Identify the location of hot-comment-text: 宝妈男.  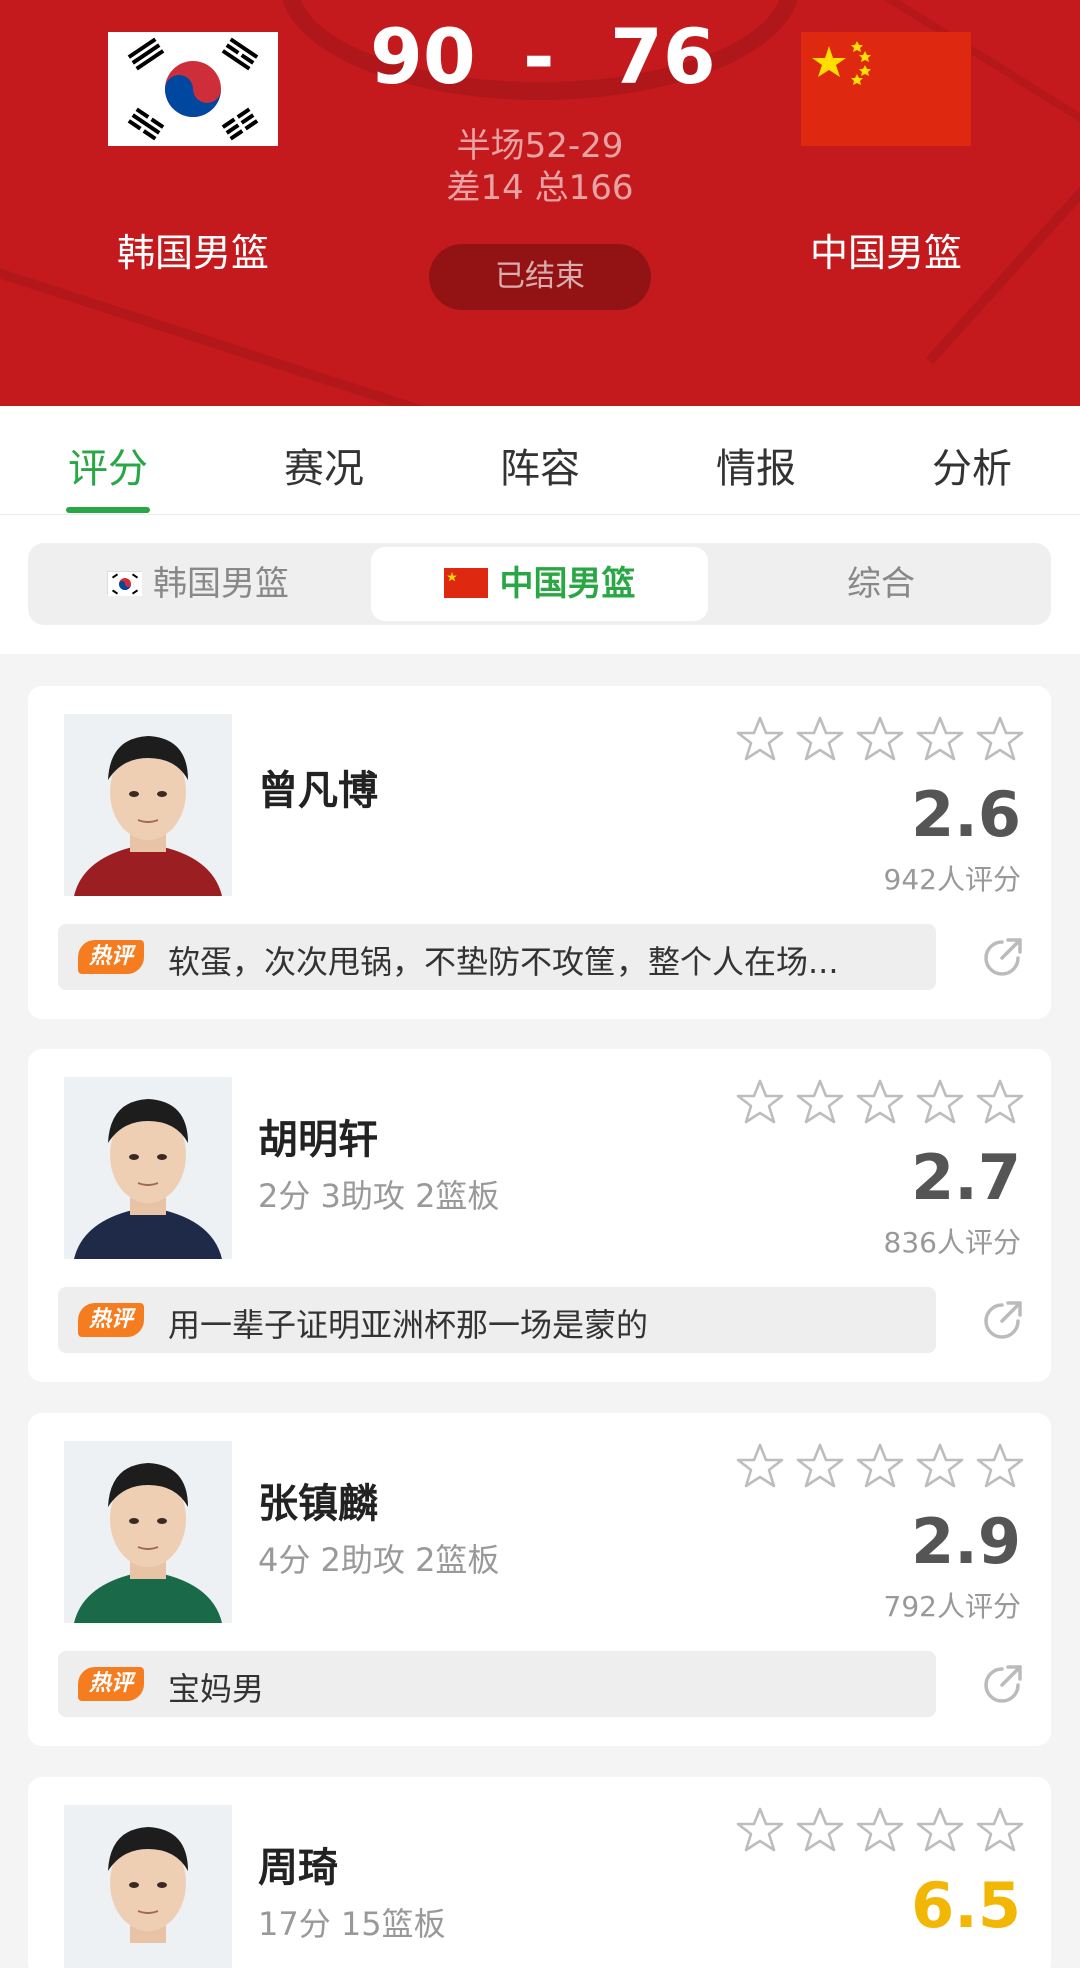
(216, 1689).